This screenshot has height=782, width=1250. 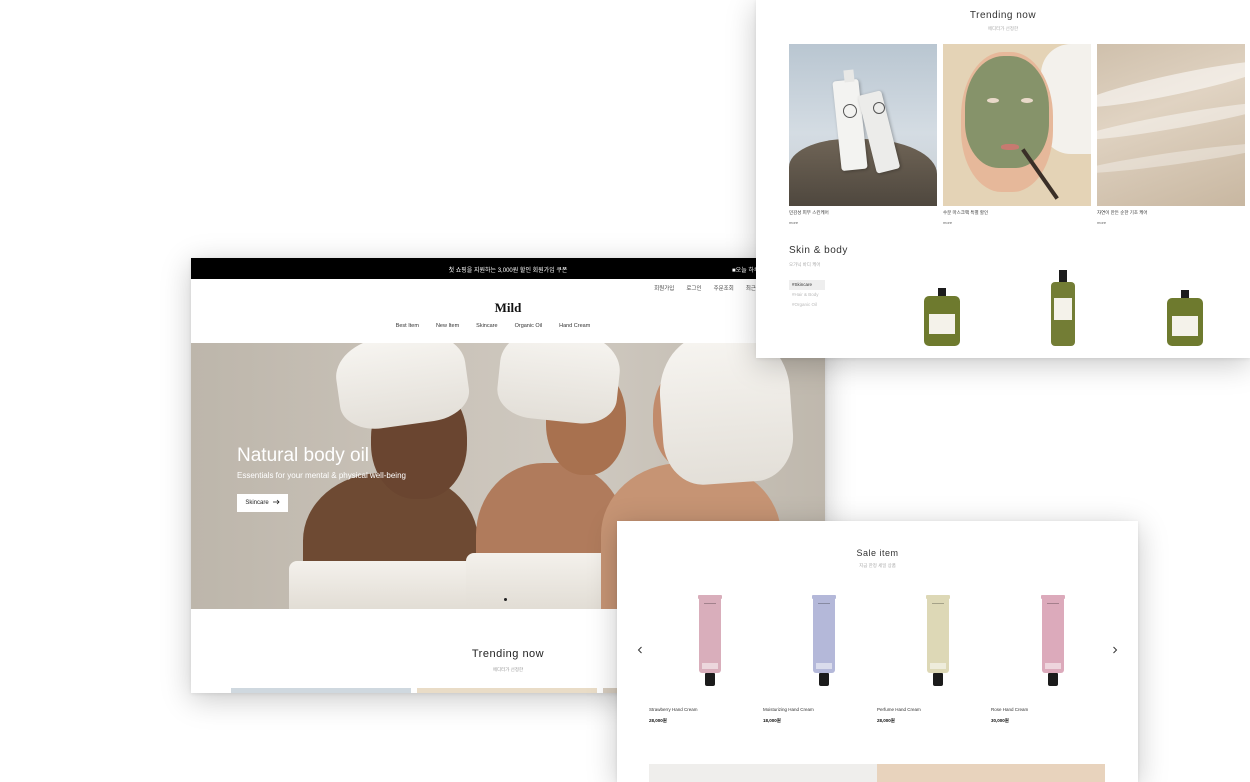 What do you see at coordinates (1003, 28) in the screenshot?
I see `trending-panel-subtitle: 에디터가 선정한` at bounding box center [1003, 28].